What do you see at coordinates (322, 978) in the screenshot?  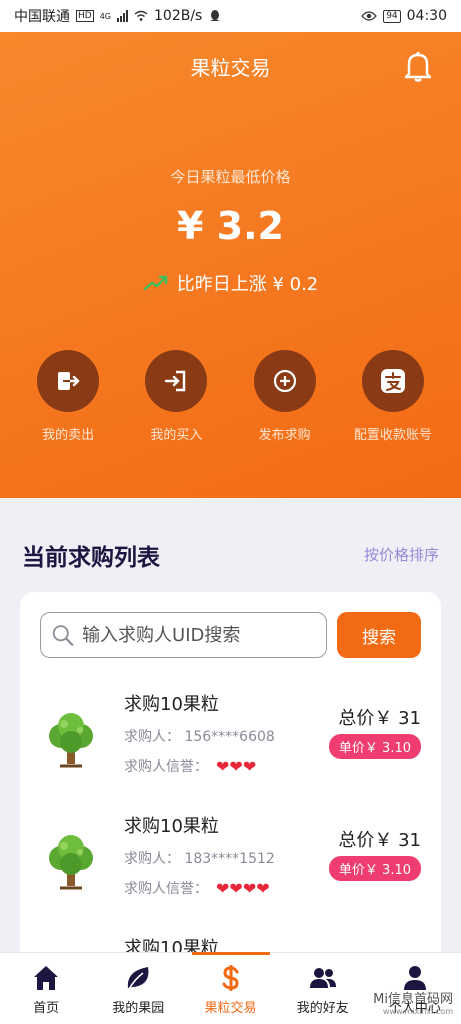 I see `friends-icon` at bounding box center [322, 978].